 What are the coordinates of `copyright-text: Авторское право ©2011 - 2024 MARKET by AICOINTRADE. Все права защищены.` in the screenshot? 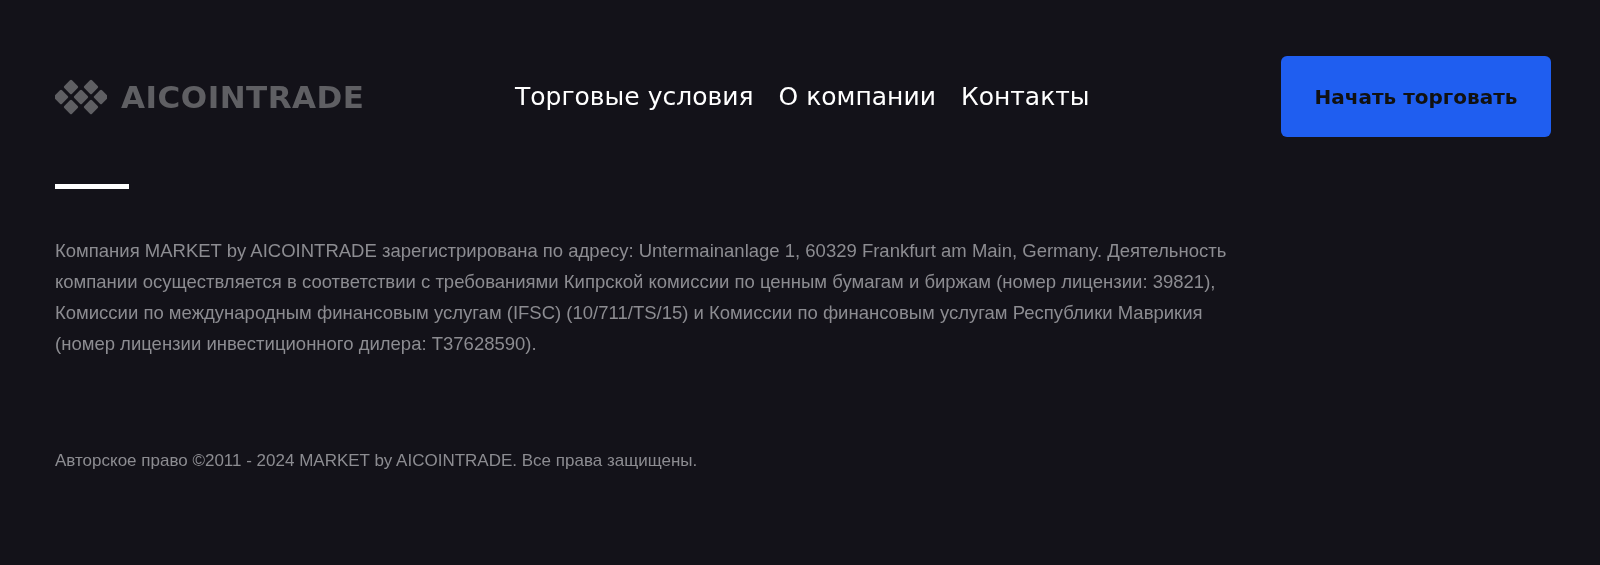 It's located at (377, 461).